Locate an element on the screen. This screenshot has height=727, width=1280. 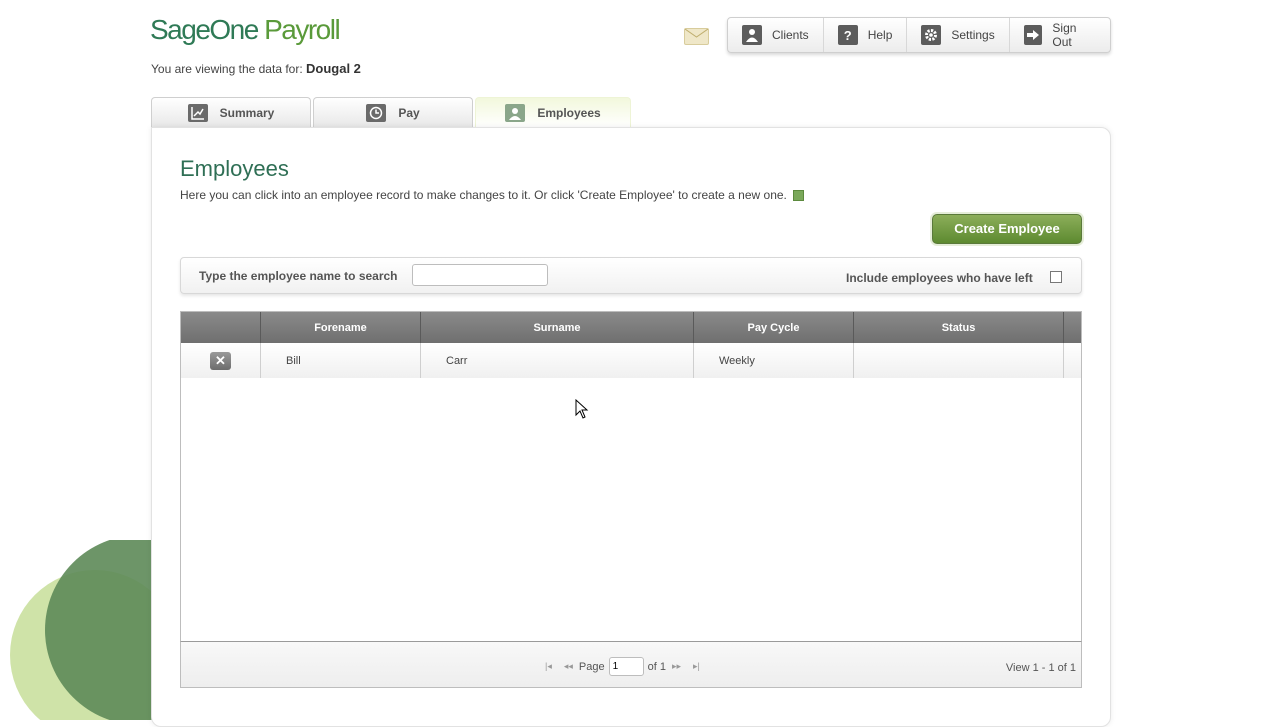
last-page-icon: ▸| is located at coordinates (696, 666).